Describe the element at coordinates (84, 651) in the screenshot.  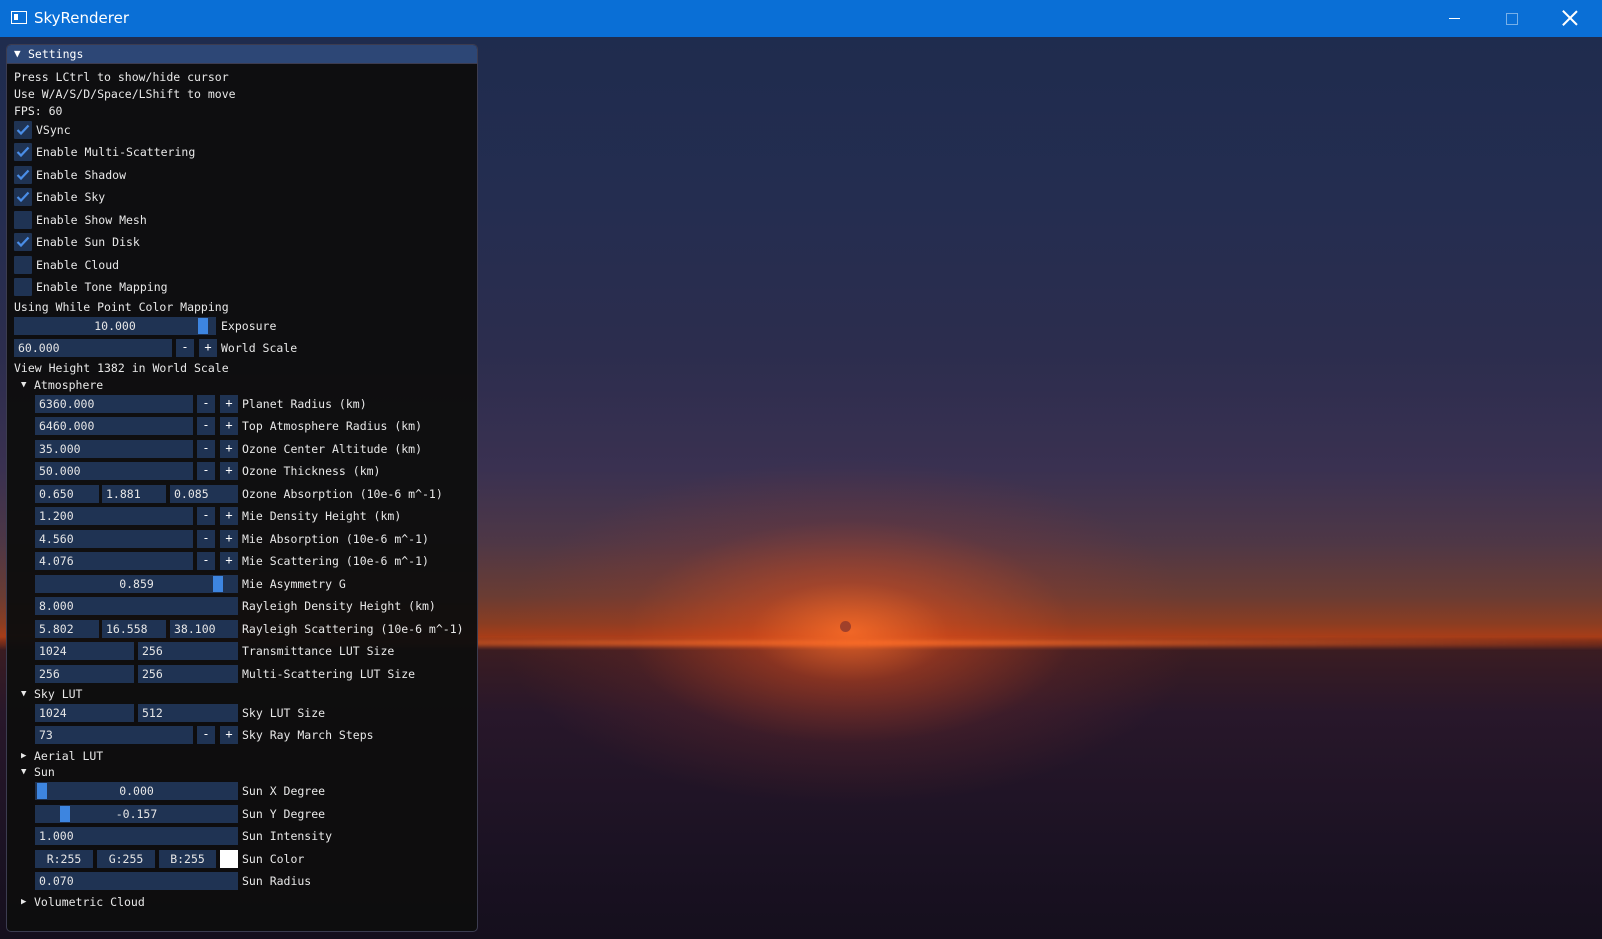
I see `transmittance-lut-width-input: 1024` at that location.